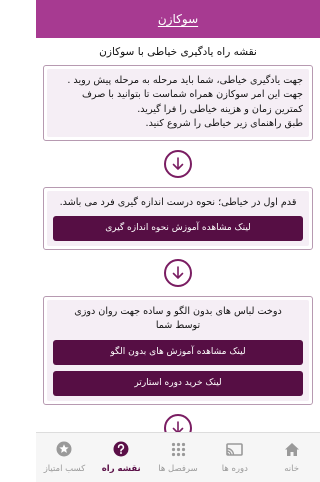 The width and height of the screenshot is (320, 482). I want to click on no-pattern-tutorials-button: لینک مشاهده آموزش های بدون الگو, so click(178, 352).